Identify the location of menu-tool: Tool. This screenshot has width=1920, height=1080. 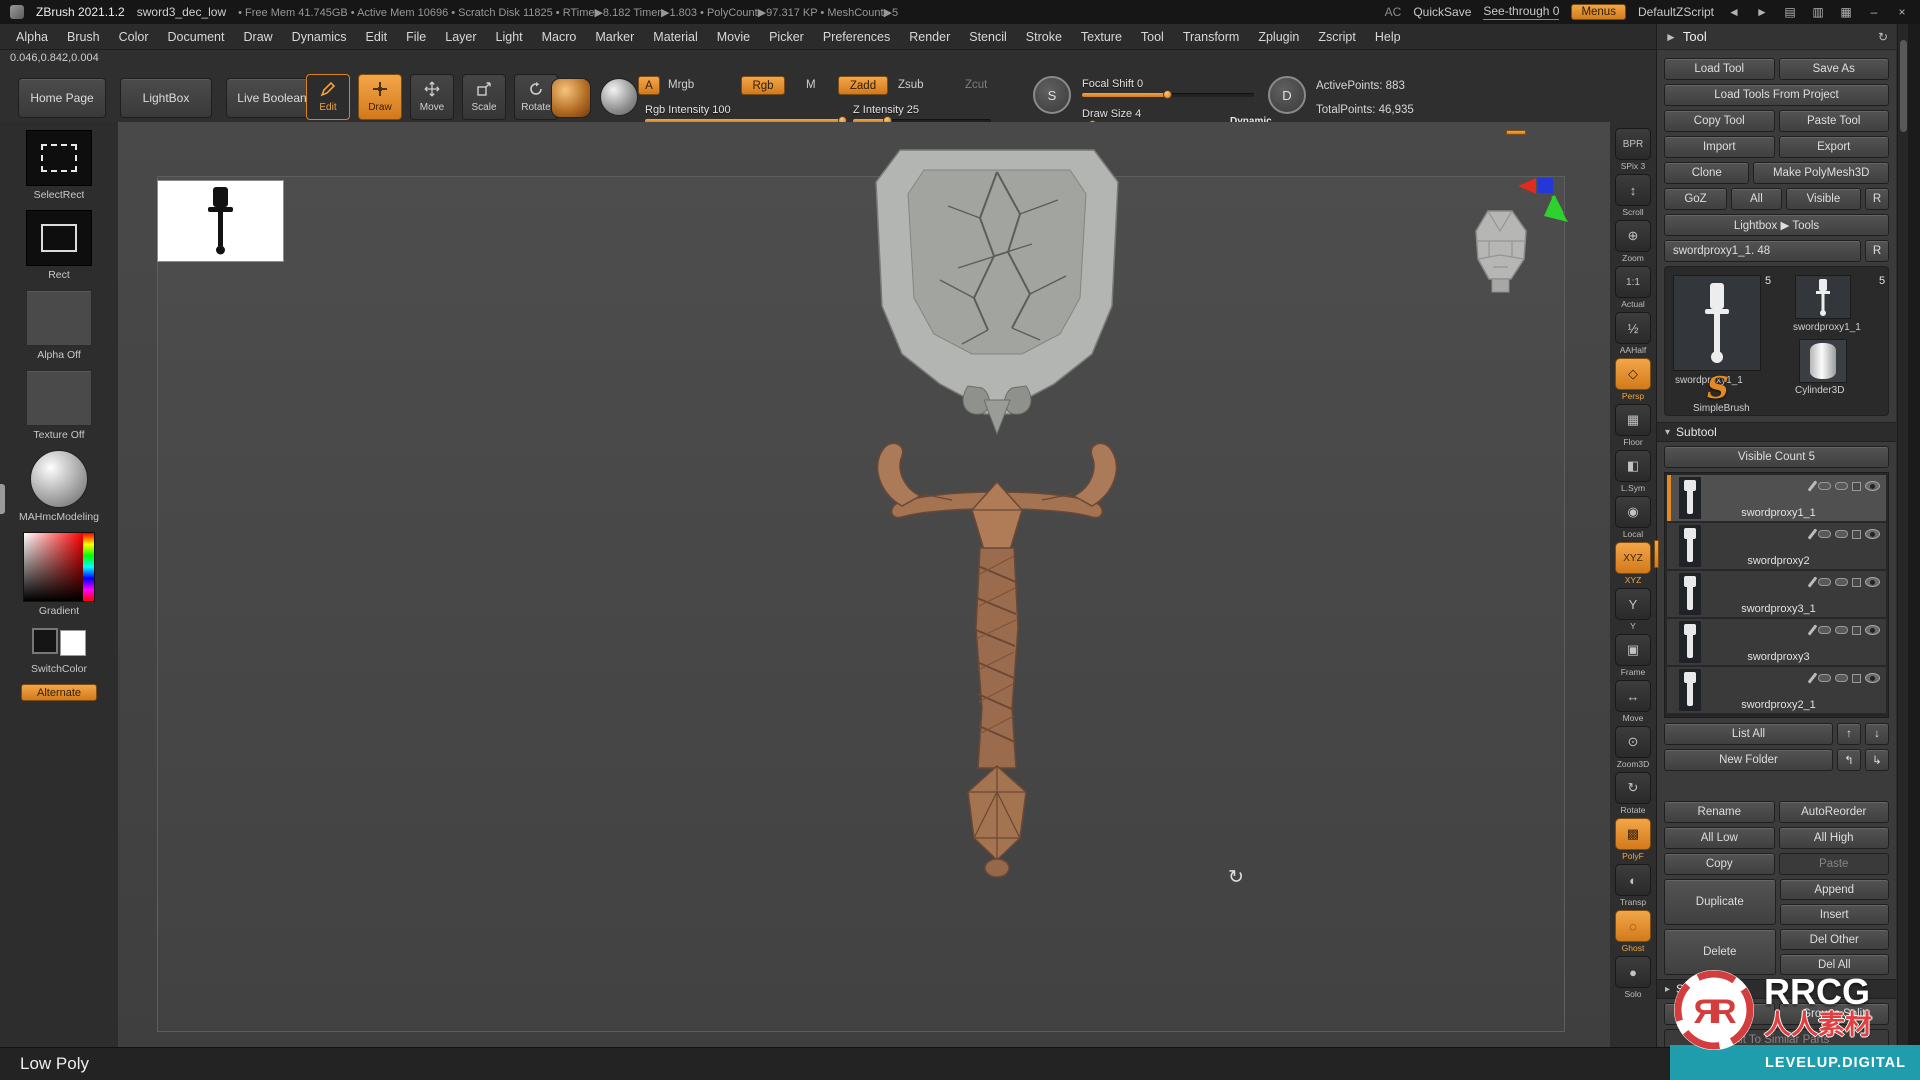
(1152, 37).